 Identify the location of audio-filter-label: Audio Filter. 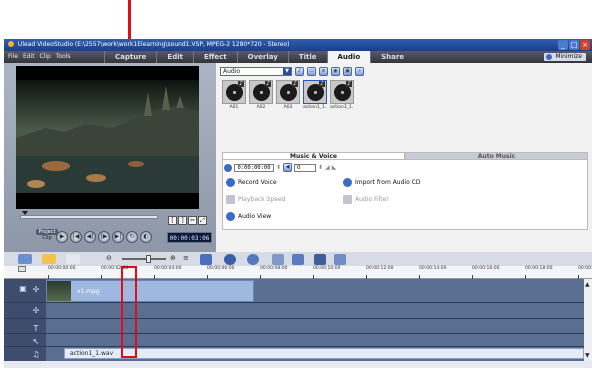
(372, 199).